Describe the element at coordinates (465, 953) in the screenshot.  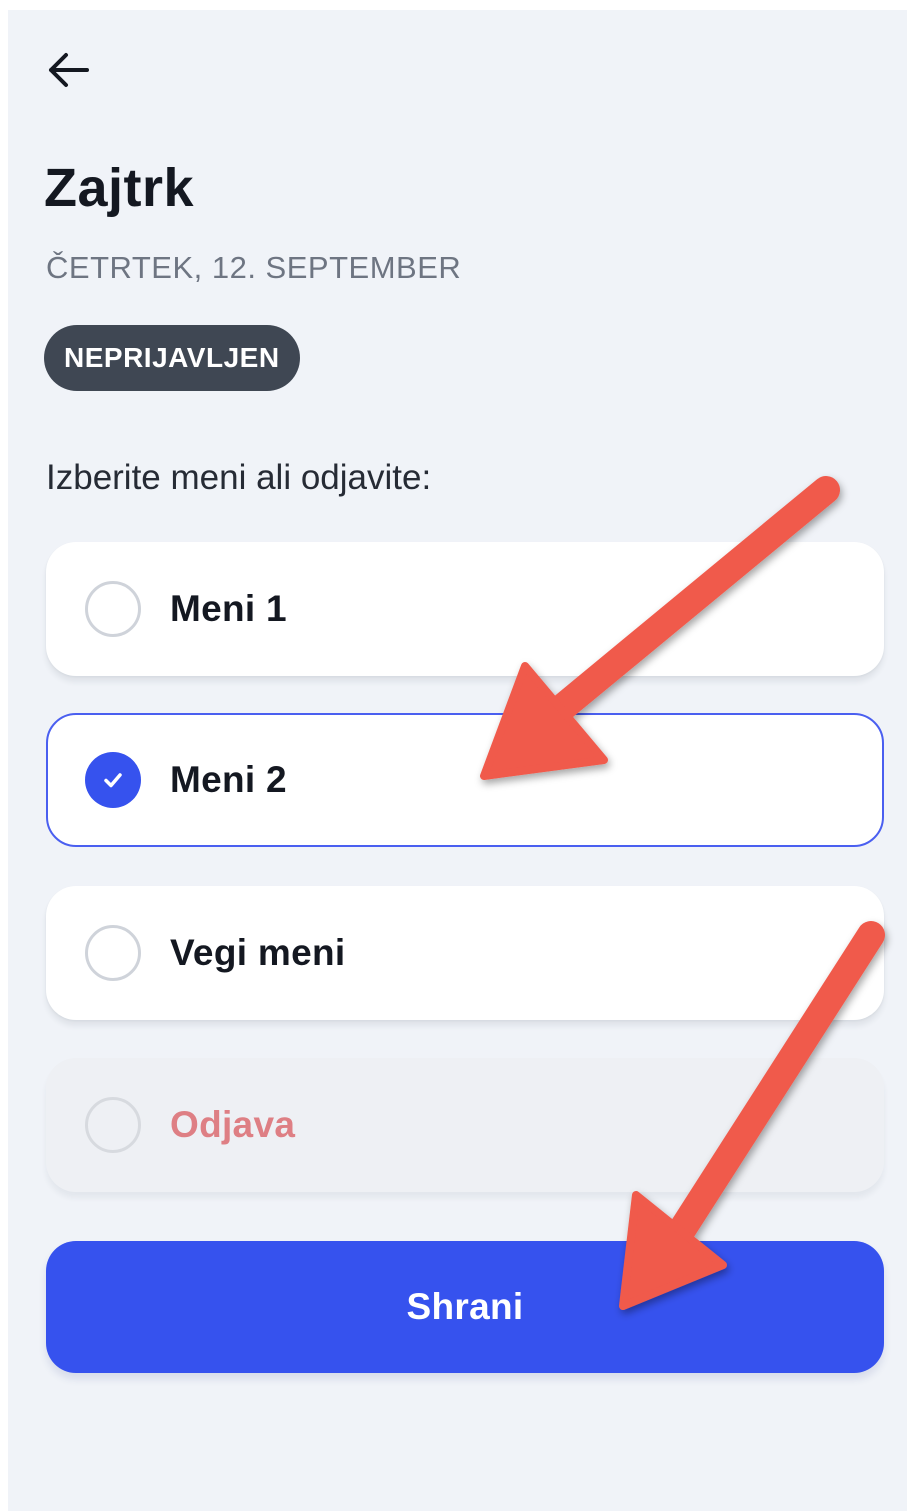
I see `option-vegi-meni: Vegi meni` at that location.